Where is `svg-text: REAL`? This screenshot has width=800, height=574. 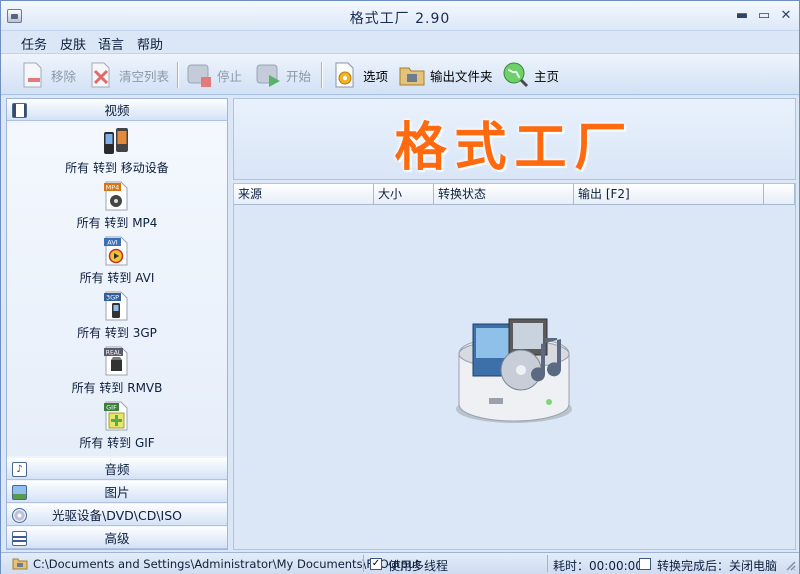 svg-text: REAL is located at coordinates (114, 353).